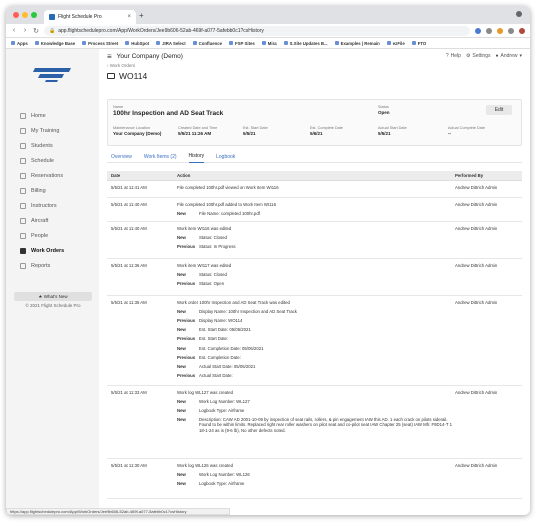  Describe the element at coordinates (129, 17) in the screenshot. I see `close-tab-icon: ×` at that location.